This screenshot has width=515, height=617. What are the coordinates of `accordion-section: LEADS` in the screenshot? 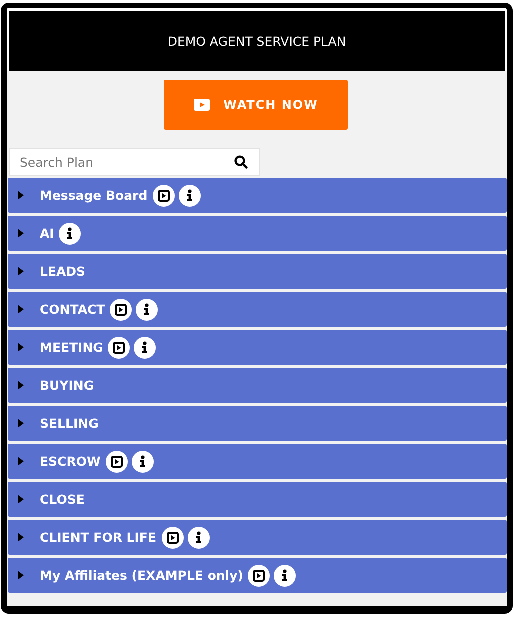 It's located at (257, 271).